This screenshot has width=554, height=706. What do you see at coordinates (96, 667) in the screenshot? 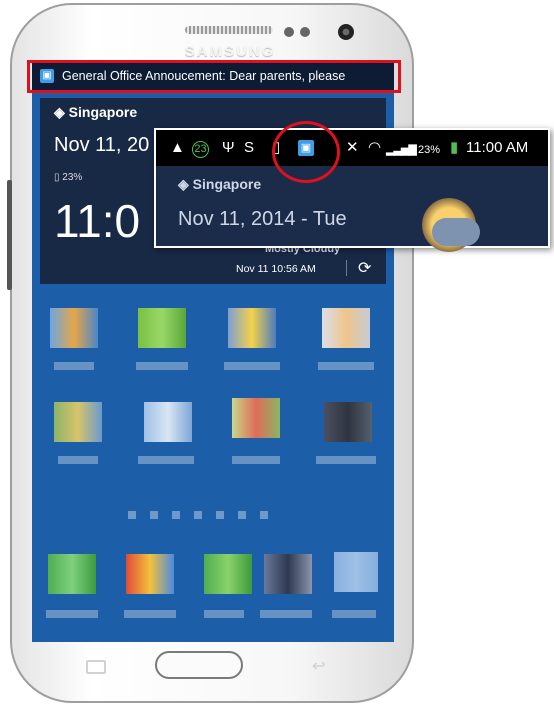
I see `menu-key-icon` at bounding box center [96, 667].